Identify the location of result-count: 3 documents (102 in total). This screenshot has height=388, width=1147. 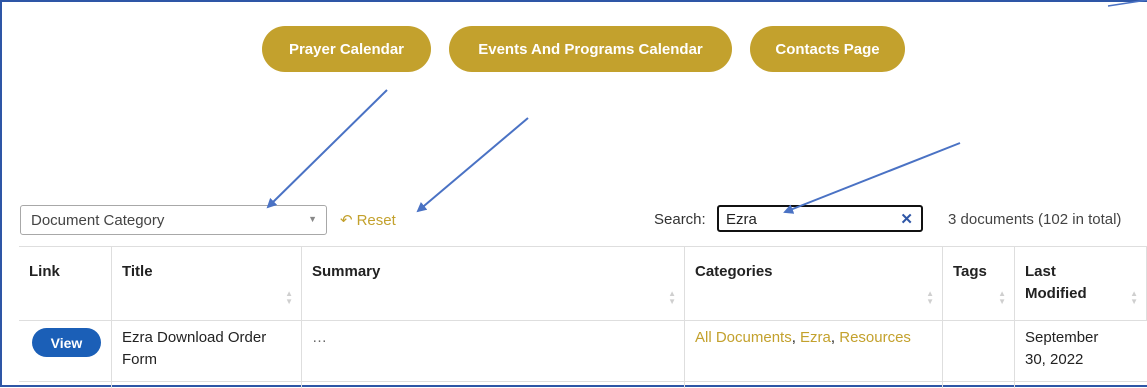
(1035, 219).